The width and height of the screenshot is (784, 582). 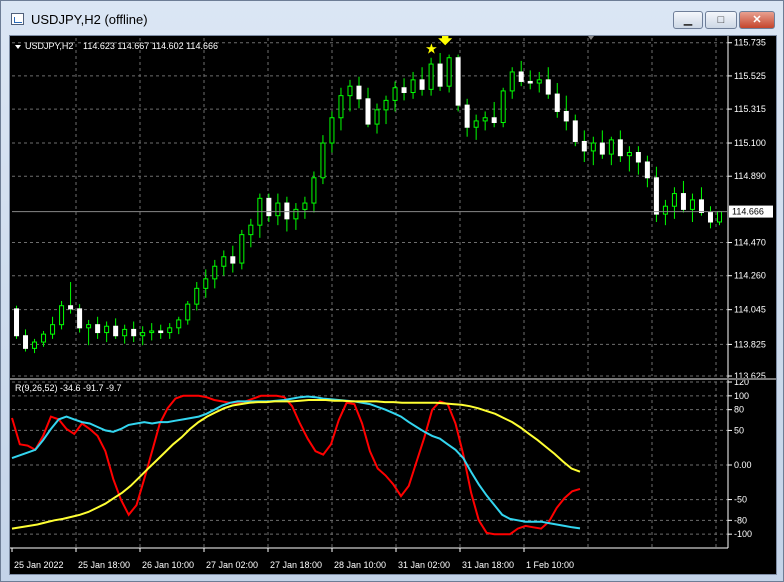 What do you see at coordinates (741, 396) in the screenshot?
I see `oscillator-axis-label: 100` at bounding box center [741, 396].